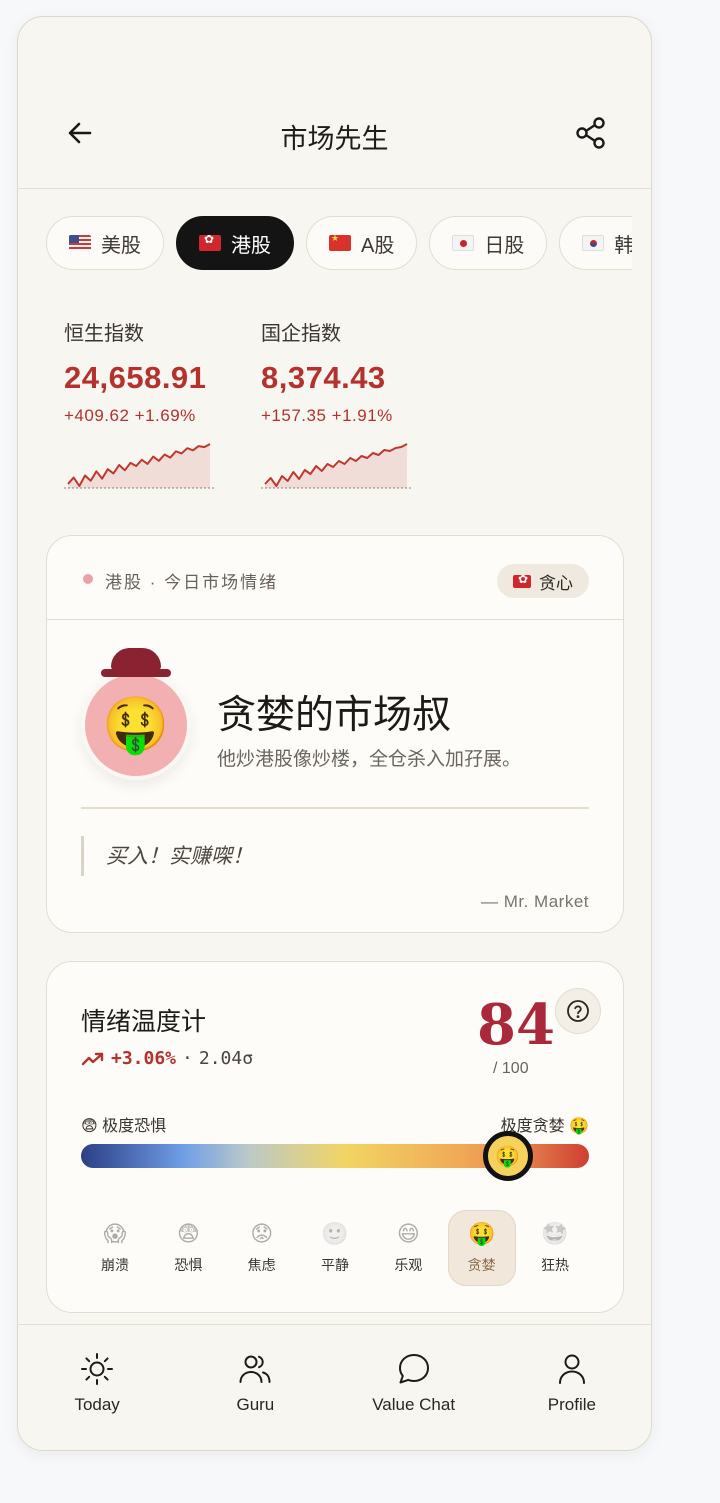  What do you see at coordinates (414, 1404) in the screenshot?
I see `nav-label: Value Chat` at bounding box center [414, 1404].